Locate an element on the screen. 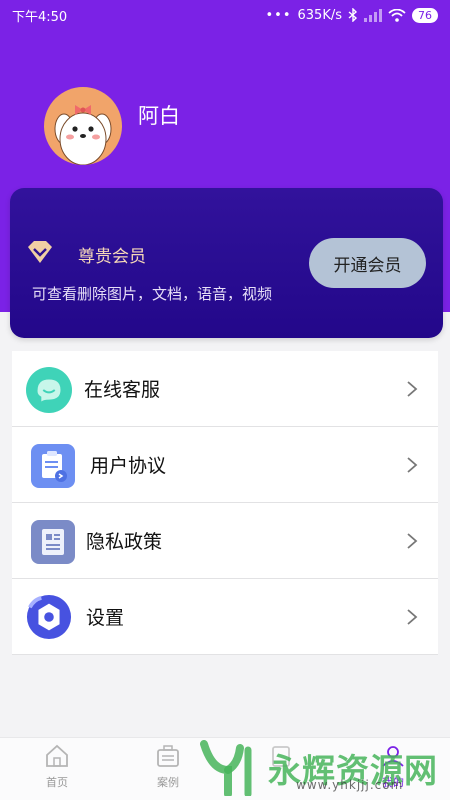 The width and height of the screenshot is (450, 800). status-indicators: ••• 635K/s 76 is located at coordinates (351, 15).